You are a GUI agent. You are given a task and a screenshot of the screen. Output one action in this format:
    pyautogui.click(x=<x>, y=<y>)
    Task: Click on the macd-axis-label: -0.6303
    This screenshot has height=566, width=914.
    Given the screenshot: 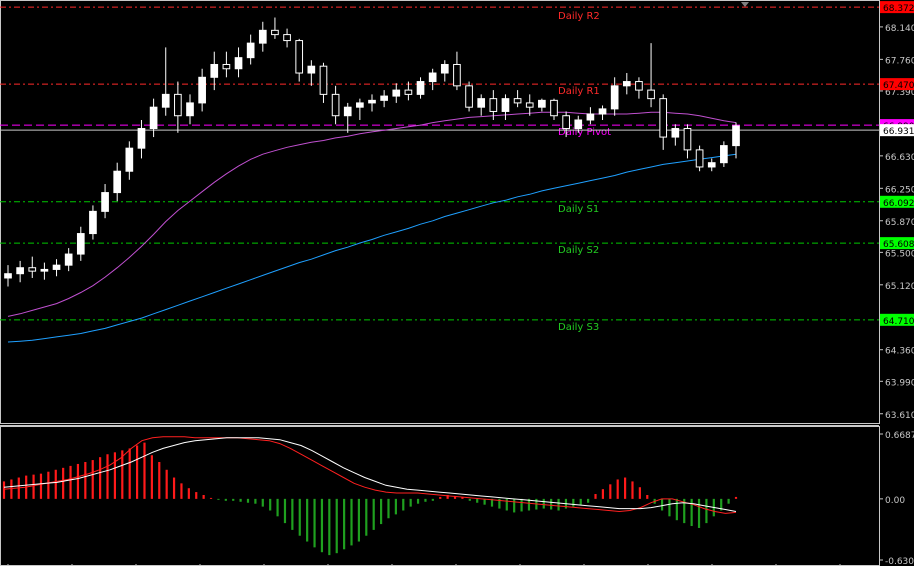 What is the action you would take?
    pyautogui.click(x=899, y=561)
    